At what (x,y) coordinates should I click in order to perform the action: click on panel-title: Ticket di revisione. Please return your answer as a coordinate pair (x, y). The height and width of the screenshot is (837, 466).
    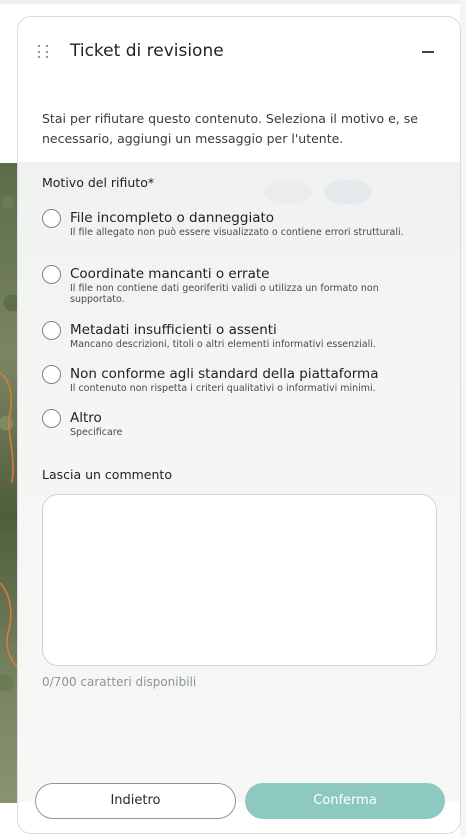
    Looking at the image, I should click on (147, 51).